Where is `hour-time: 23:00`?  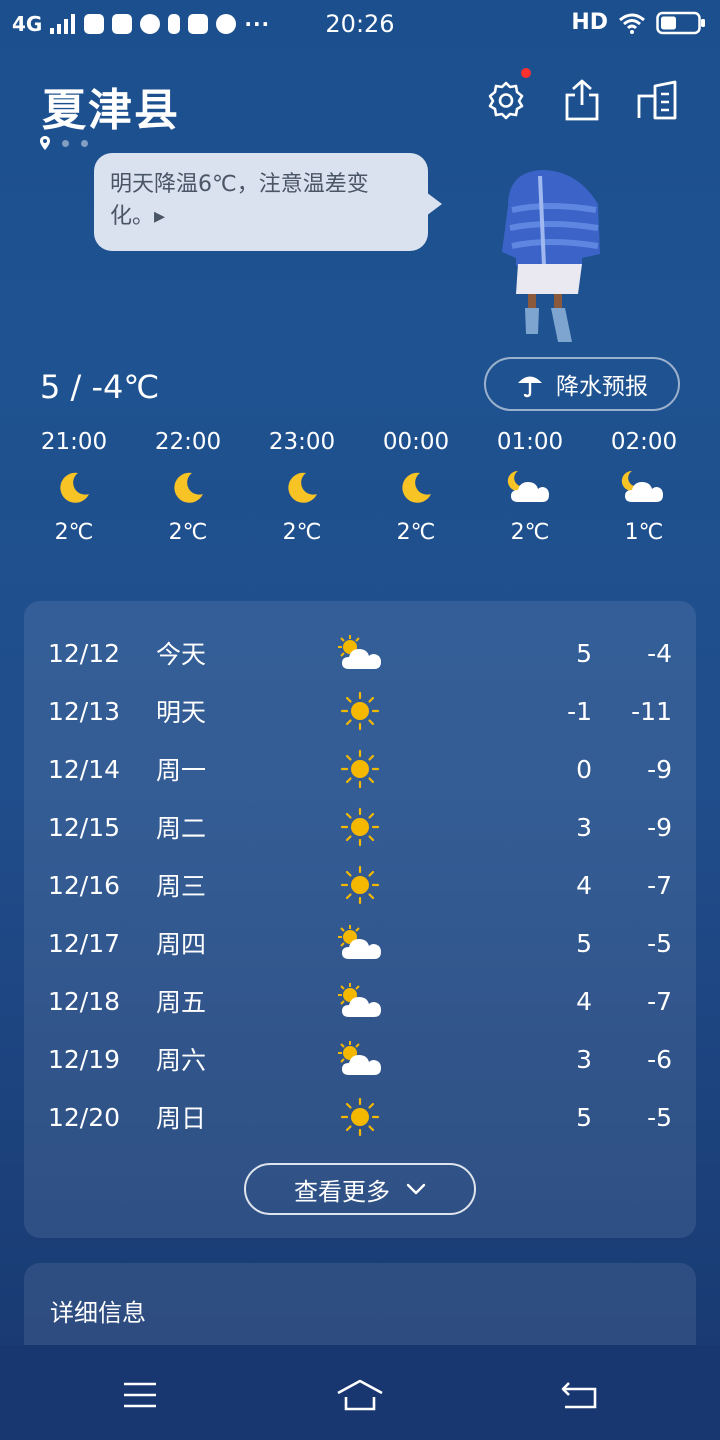
hour-time: 23:00 is located at coordinates (302, 442).